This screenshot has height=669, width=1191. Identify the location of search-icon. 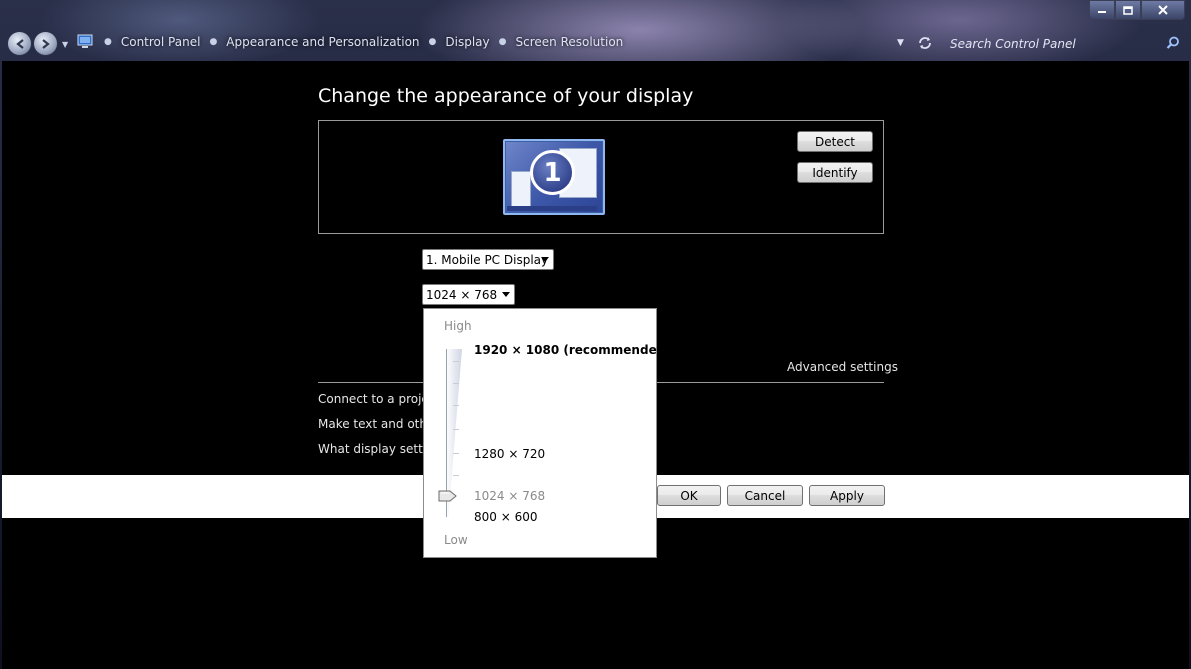
(1173, 44).